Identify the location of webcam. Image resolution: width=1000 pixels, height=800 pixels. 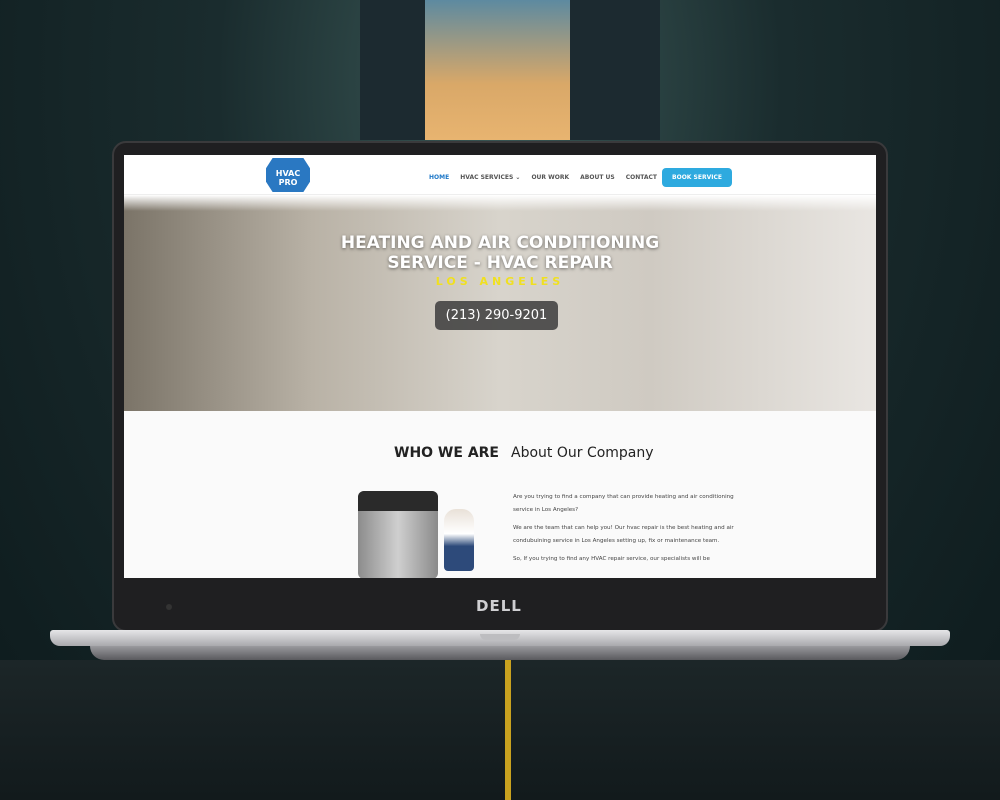
(169, 607).